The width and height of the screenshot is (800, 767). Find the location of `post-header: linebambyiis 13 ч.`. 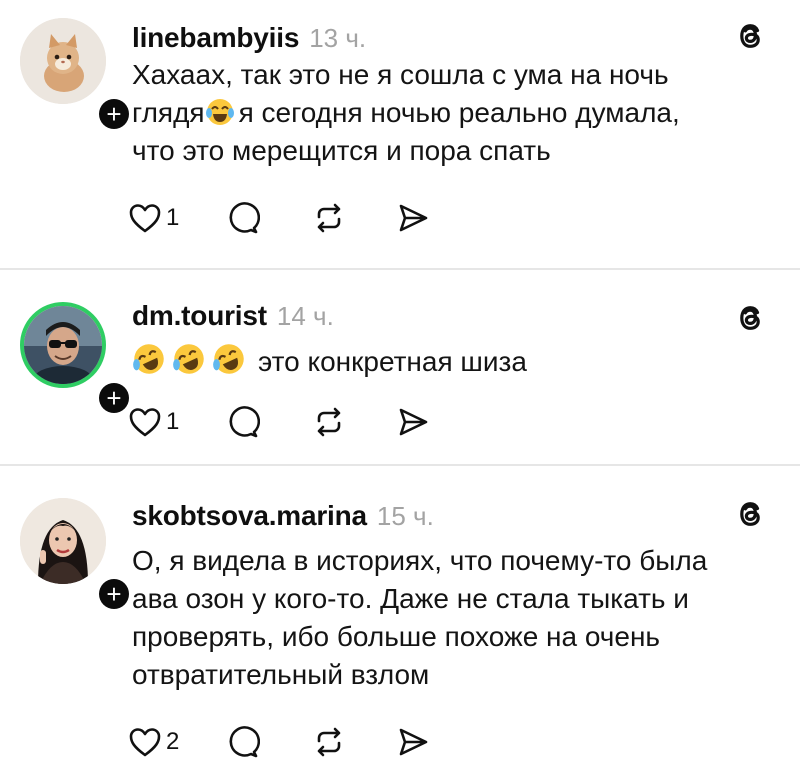

post-header: linebambyiis 13 ч. is located at coordinates (249, 38).